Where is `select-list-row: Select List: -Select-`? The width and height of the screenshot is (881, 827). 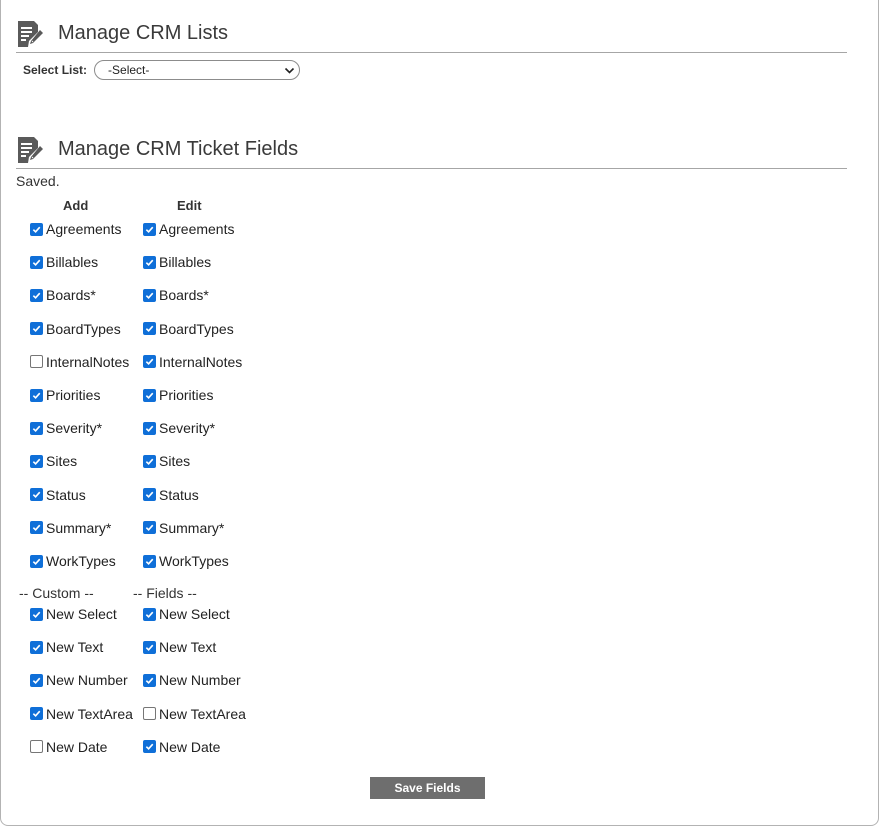 select-list-row: Select List: -Select- is located at coordinates (162, 70).